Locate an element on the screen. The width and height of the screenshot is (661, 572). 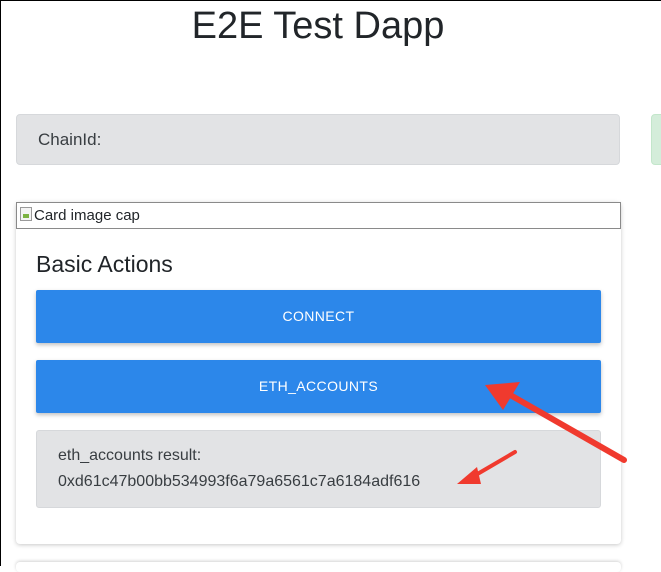
connect-button: CONNECT is located at coordinates (318, 316).